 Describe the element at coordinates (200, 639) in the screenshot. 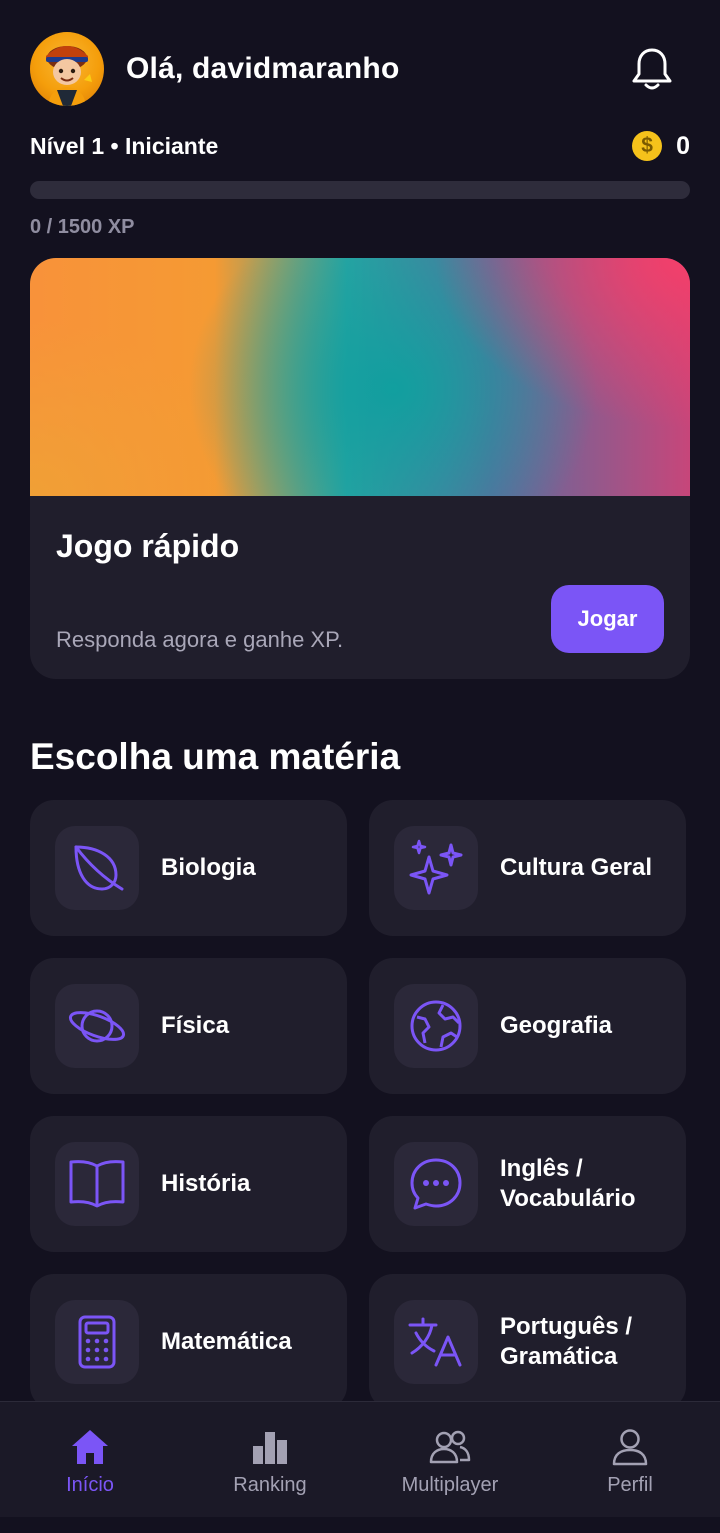

I see `quick-play-subtitle: Responda agora e ganhe XP.` at that location.